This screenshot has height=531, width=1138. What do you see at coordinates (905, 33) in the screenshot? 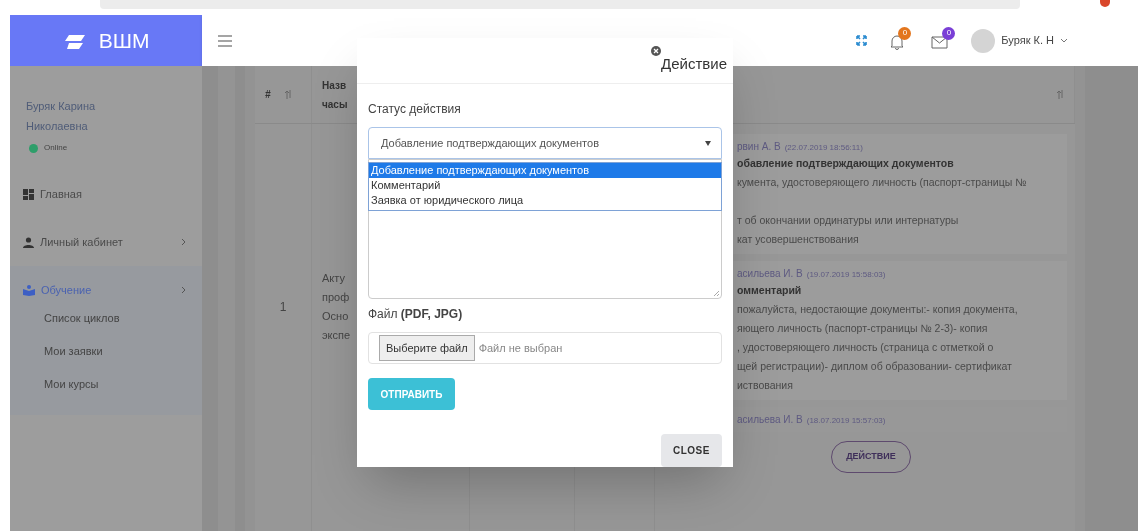
I see `notification-badge: 0` at bounding box center [905, 33].